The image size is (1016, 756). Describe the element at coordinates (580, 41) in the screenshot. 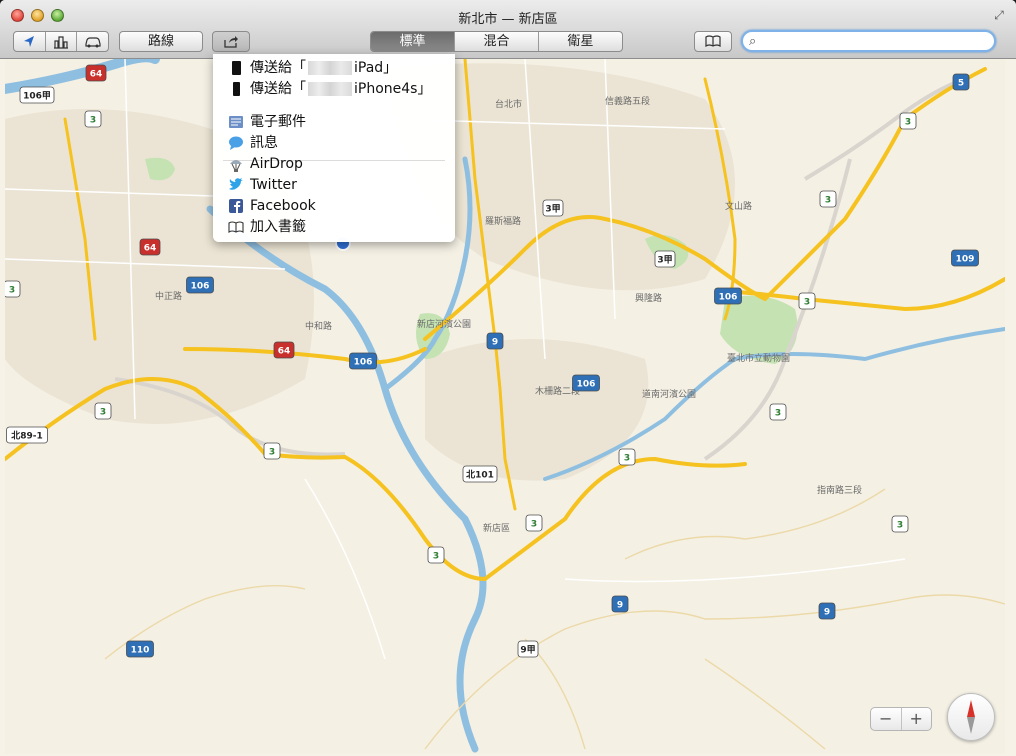

I see `tab-satellite: 衛星` at that location.